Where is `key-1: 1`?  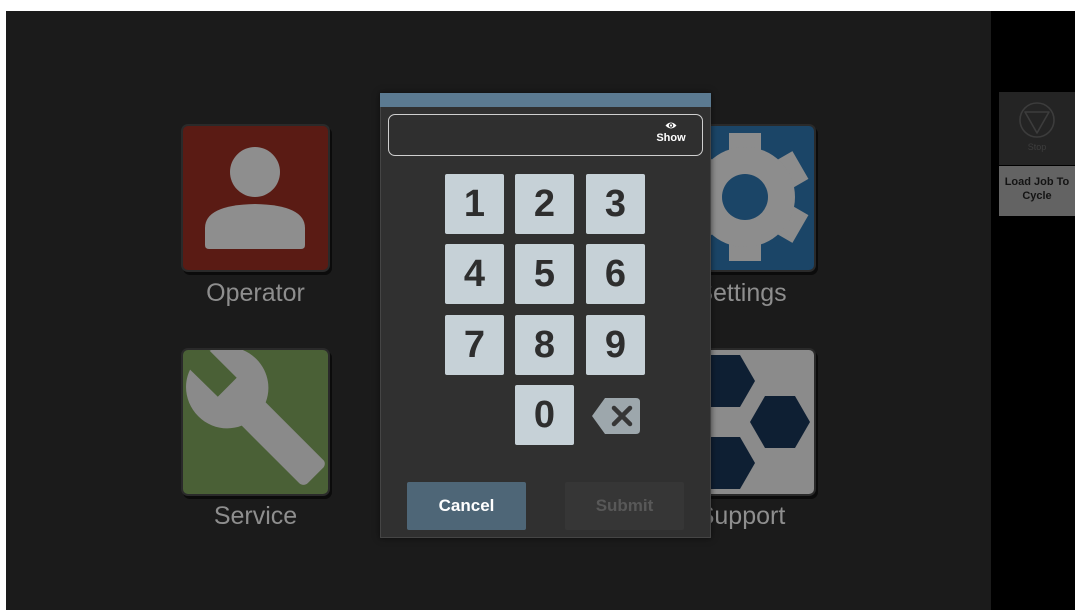 key-1: 1 is located at coordinates (474, 204).